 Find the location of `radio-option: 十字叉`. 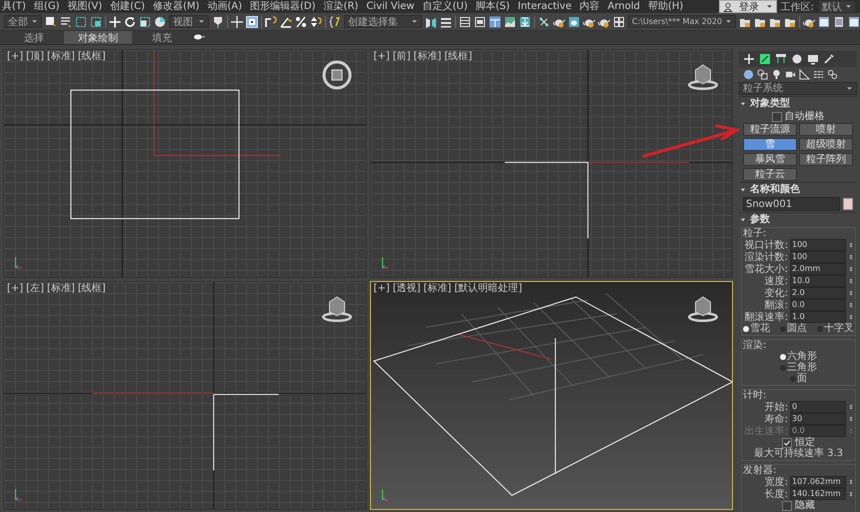

radio-option: 十字叉 is located at coordinates (835, 328).